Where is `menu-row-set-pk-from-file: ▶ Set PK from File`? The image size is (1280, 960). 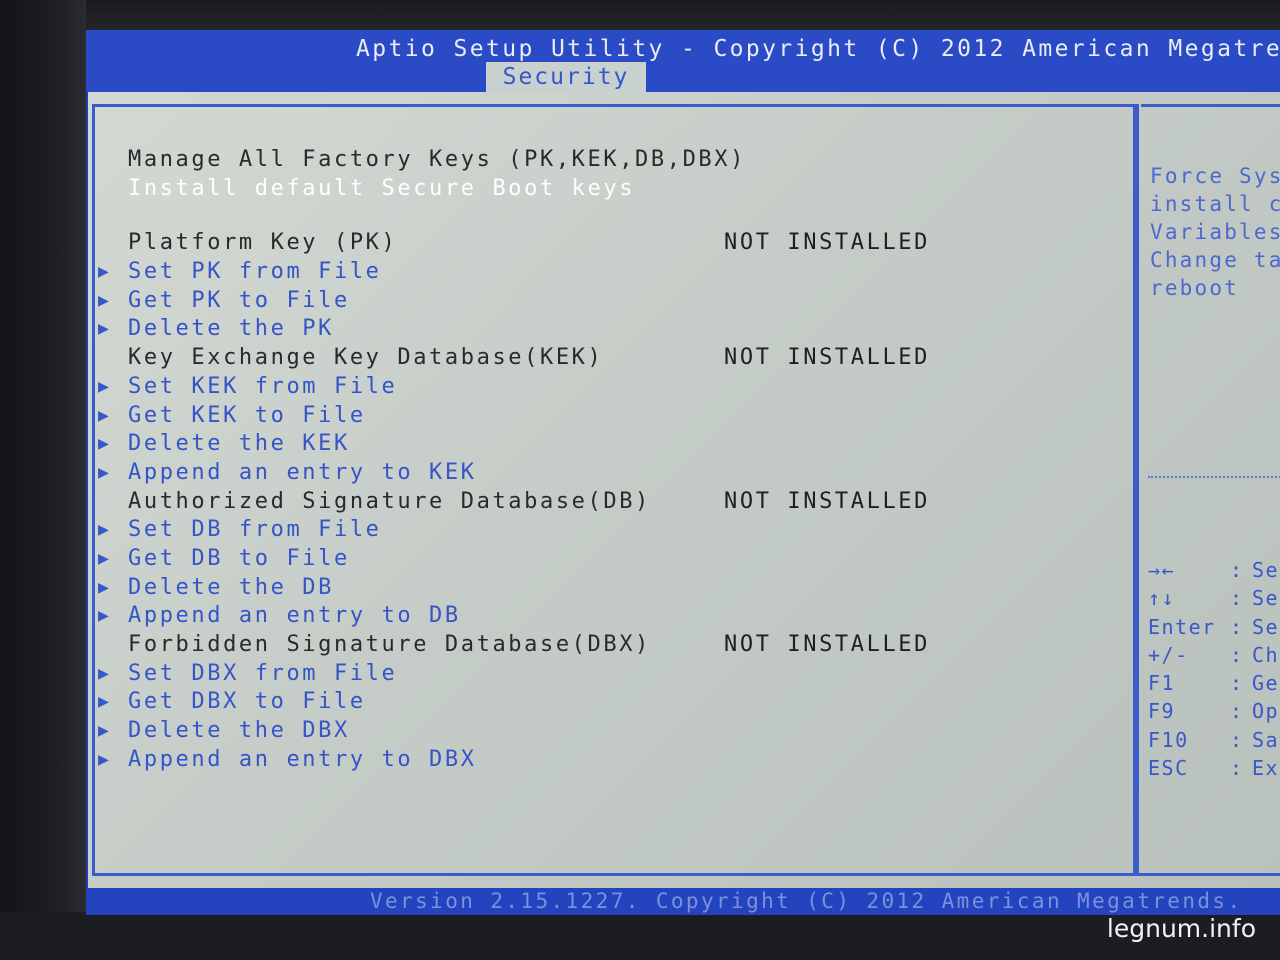
menu-row-set-pk-from-file: ▶ Set PK from File is located at coordinates (553, 272).